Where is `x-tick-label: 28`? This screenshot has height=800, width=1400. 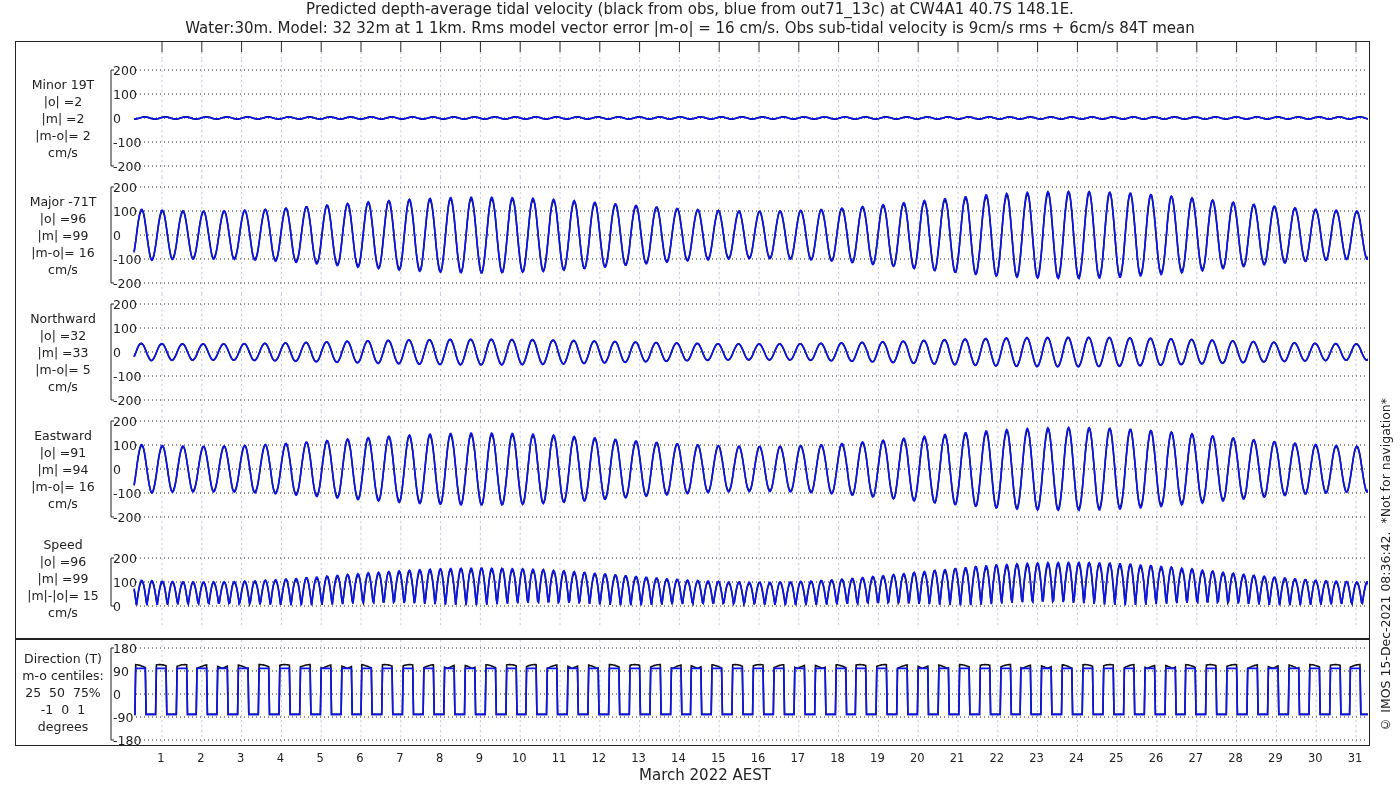
x-tick-label: 28 is located at coordinates (1235, 758).